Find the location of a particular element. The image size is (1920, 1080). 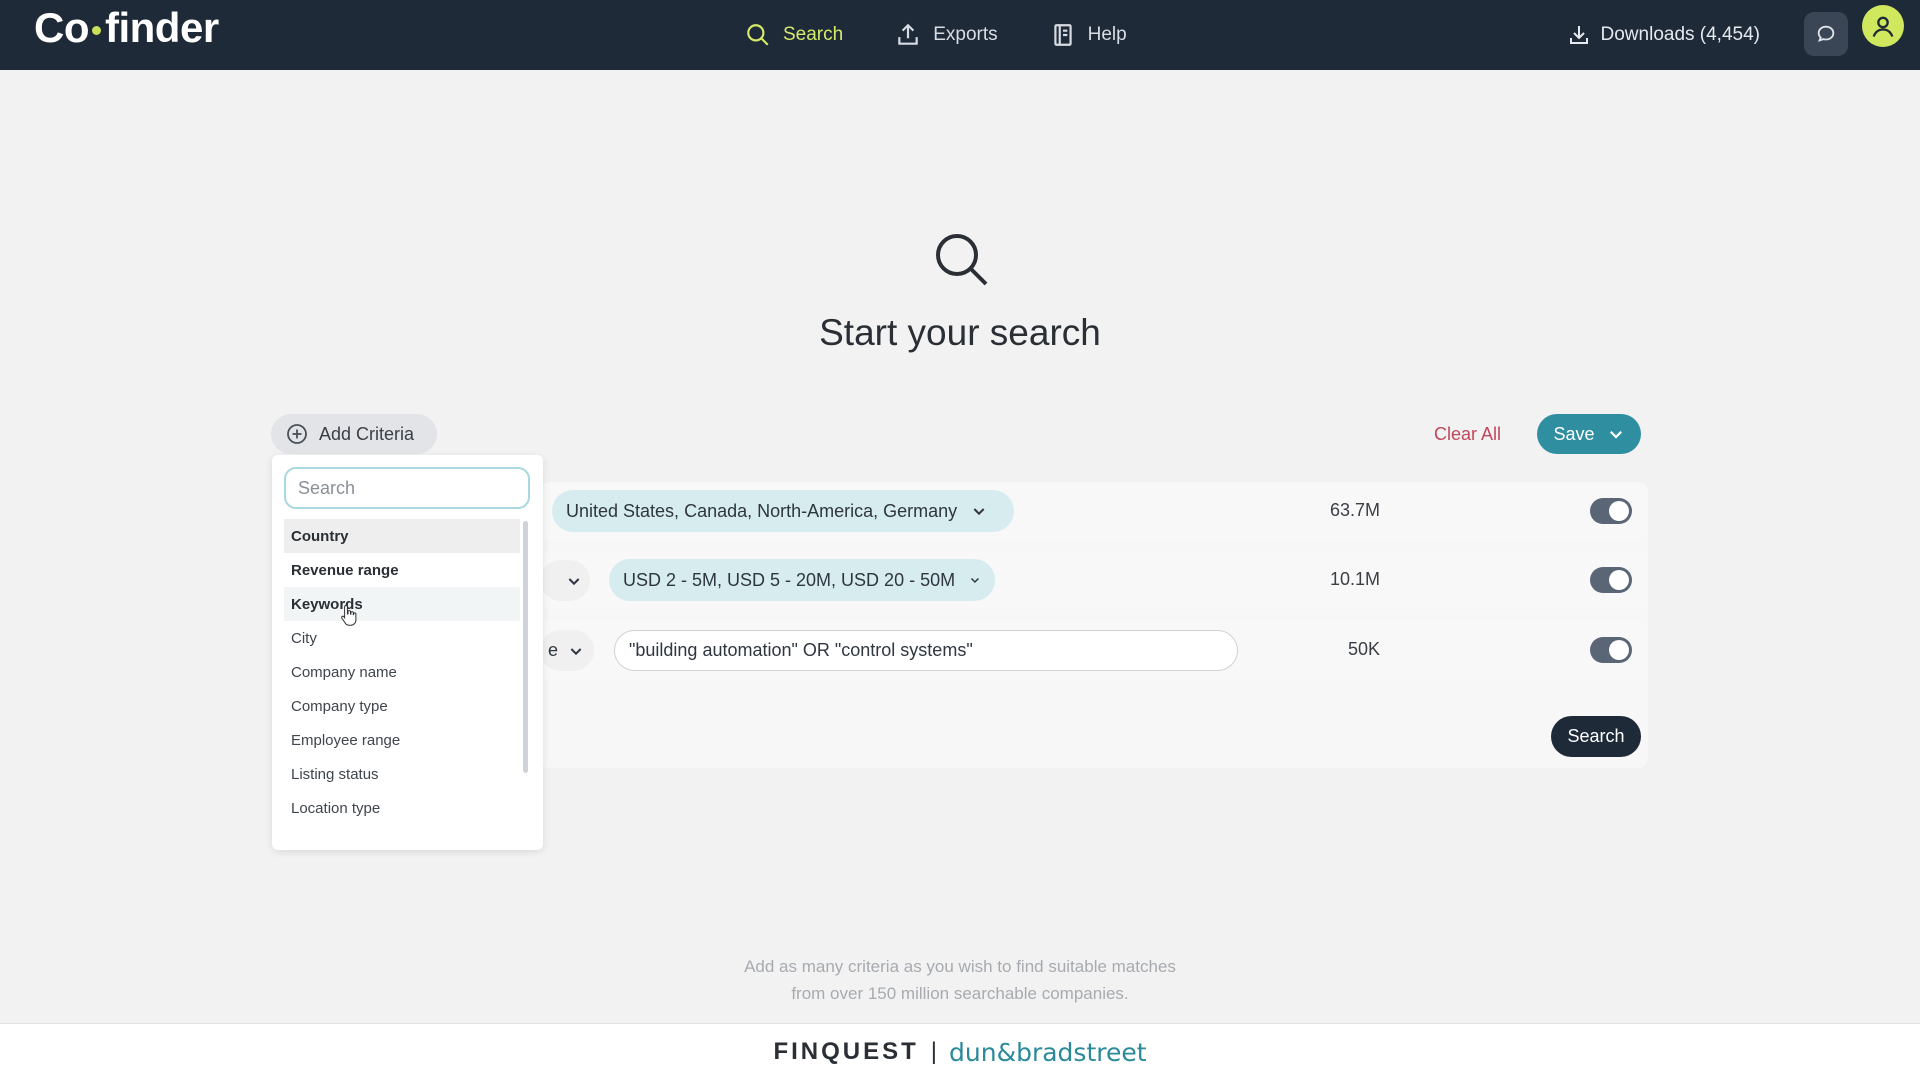

nav-search-label: Search is located at coordinates (813, 34).